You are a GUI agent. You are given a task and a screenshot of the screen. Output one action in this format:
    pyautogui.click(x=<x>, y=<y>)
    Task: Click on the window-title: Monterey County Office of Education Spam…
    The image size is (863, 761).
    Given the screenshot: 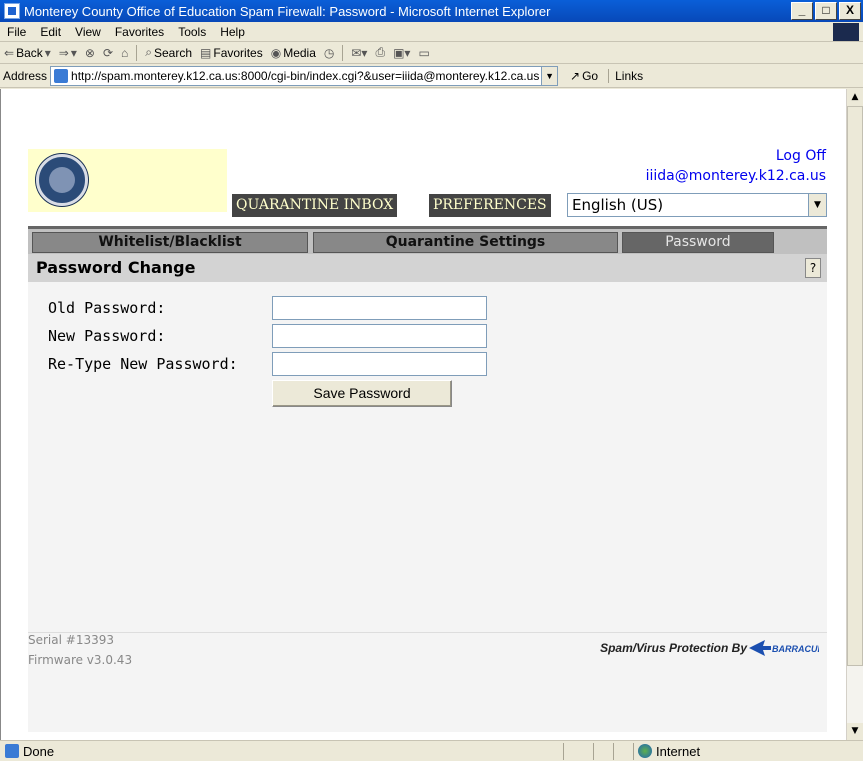 What is the action you would take?
    pyautogui.click(x=287, y=11)
    